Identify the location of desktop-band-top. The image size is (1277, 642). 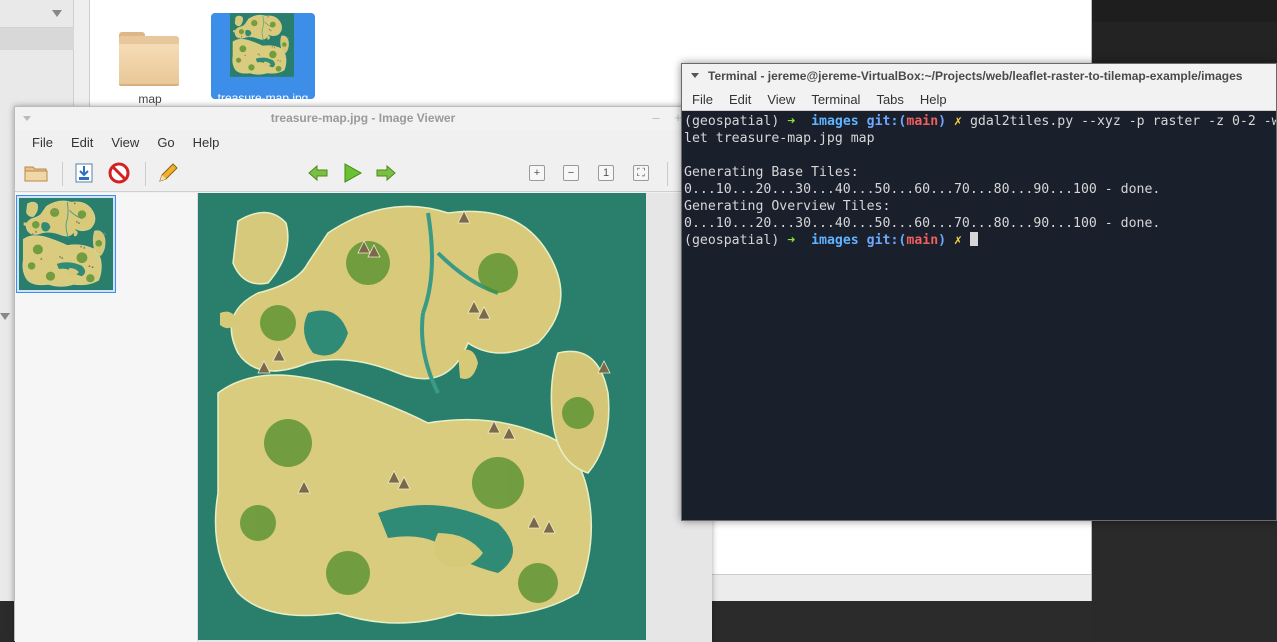
(1184, 11).